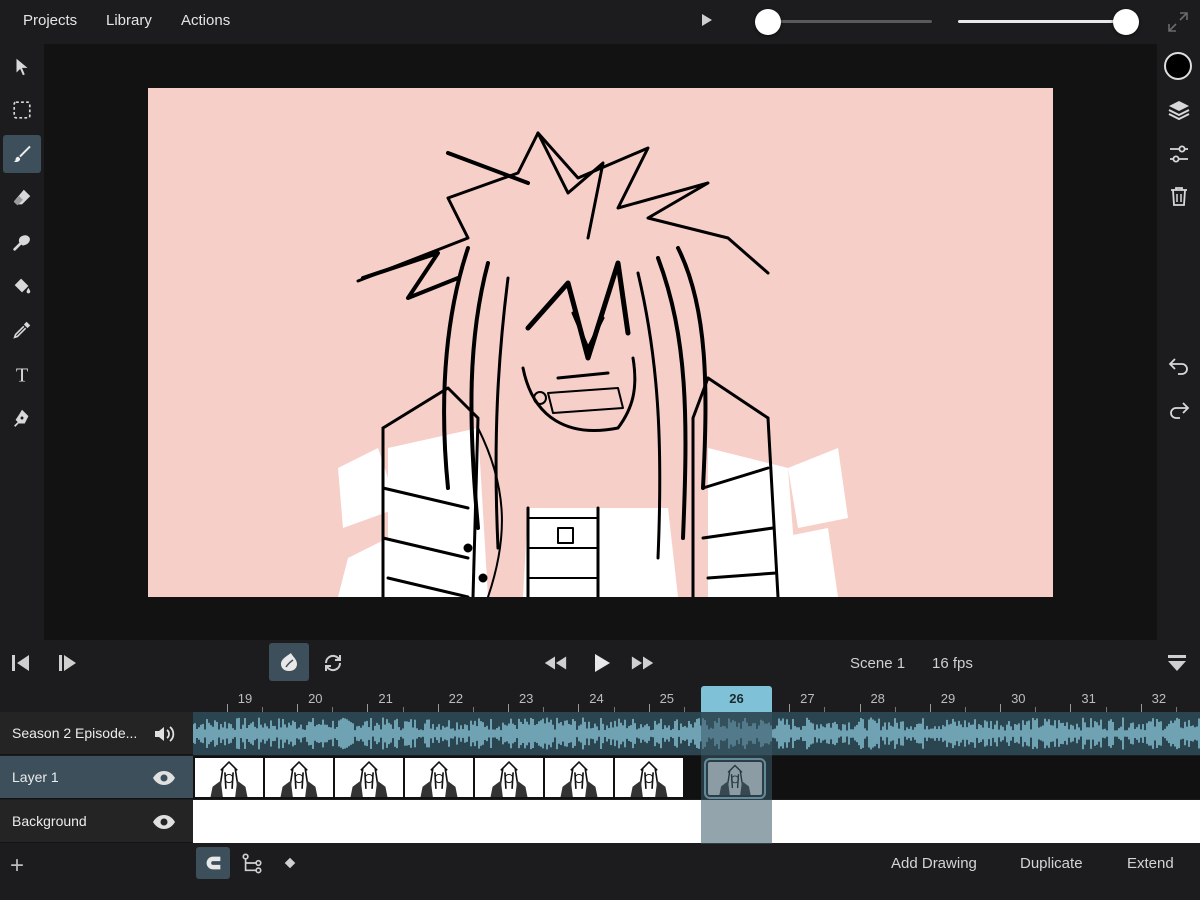 The height and width of the screenshot is (900, 1200). What do you see at coordinates (1018, 698) in the screenshot?
I see `frame-number: 30` at bounding box center [1018, 698].